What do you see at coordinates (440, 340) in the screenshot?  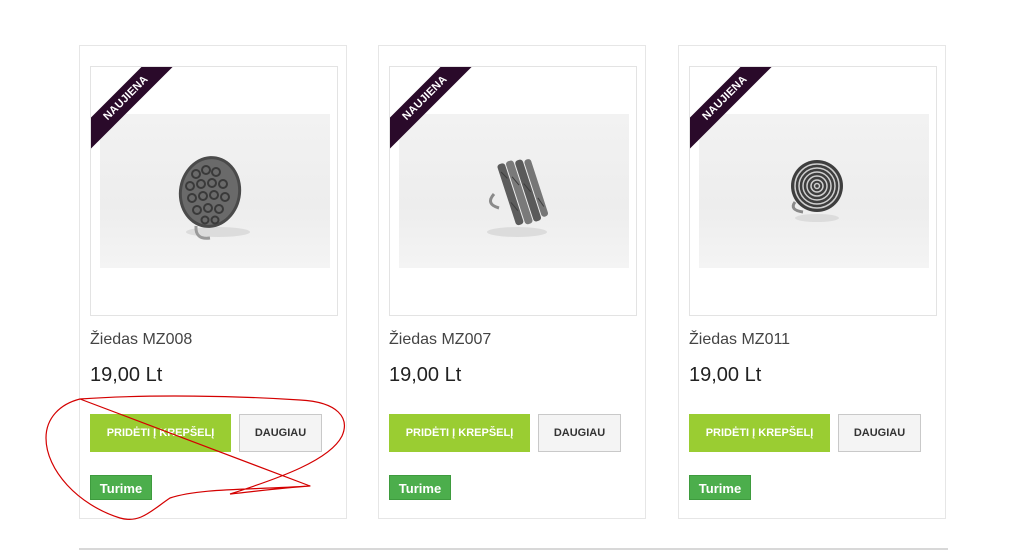 I see `product-title: Žiedas MZ007` at bounding box center [440, 340].